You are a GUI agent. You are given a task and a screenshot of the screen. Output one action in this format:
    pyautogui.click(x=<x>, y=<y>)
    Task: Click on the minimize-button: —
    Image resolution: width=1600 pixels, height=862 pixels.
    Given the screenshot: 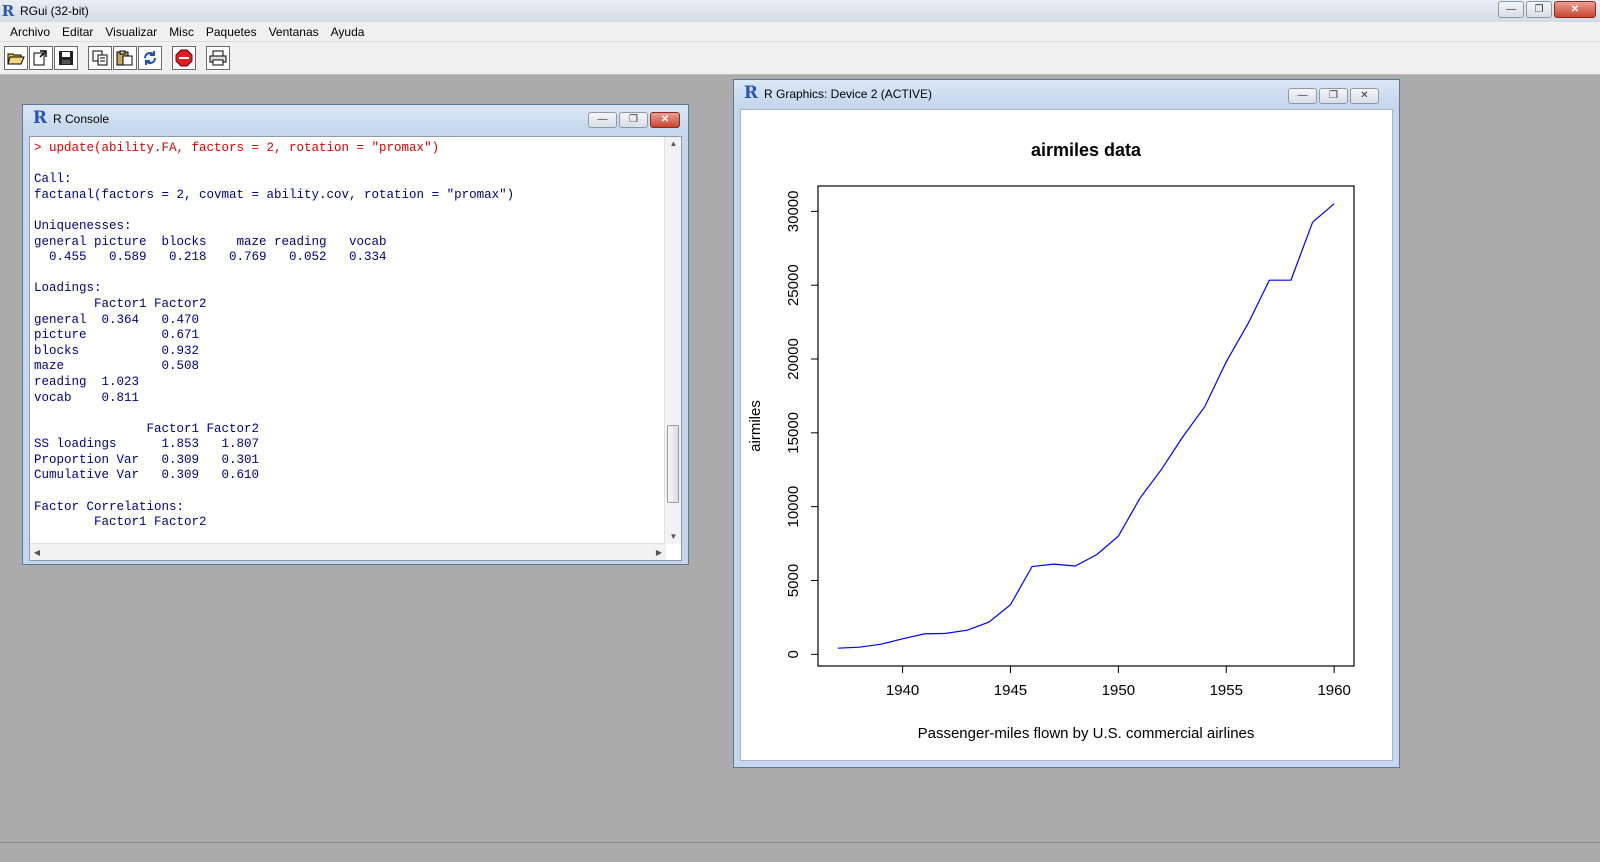 What is the action you would take?
    pyautogui.click(x=1511, y=9)
    